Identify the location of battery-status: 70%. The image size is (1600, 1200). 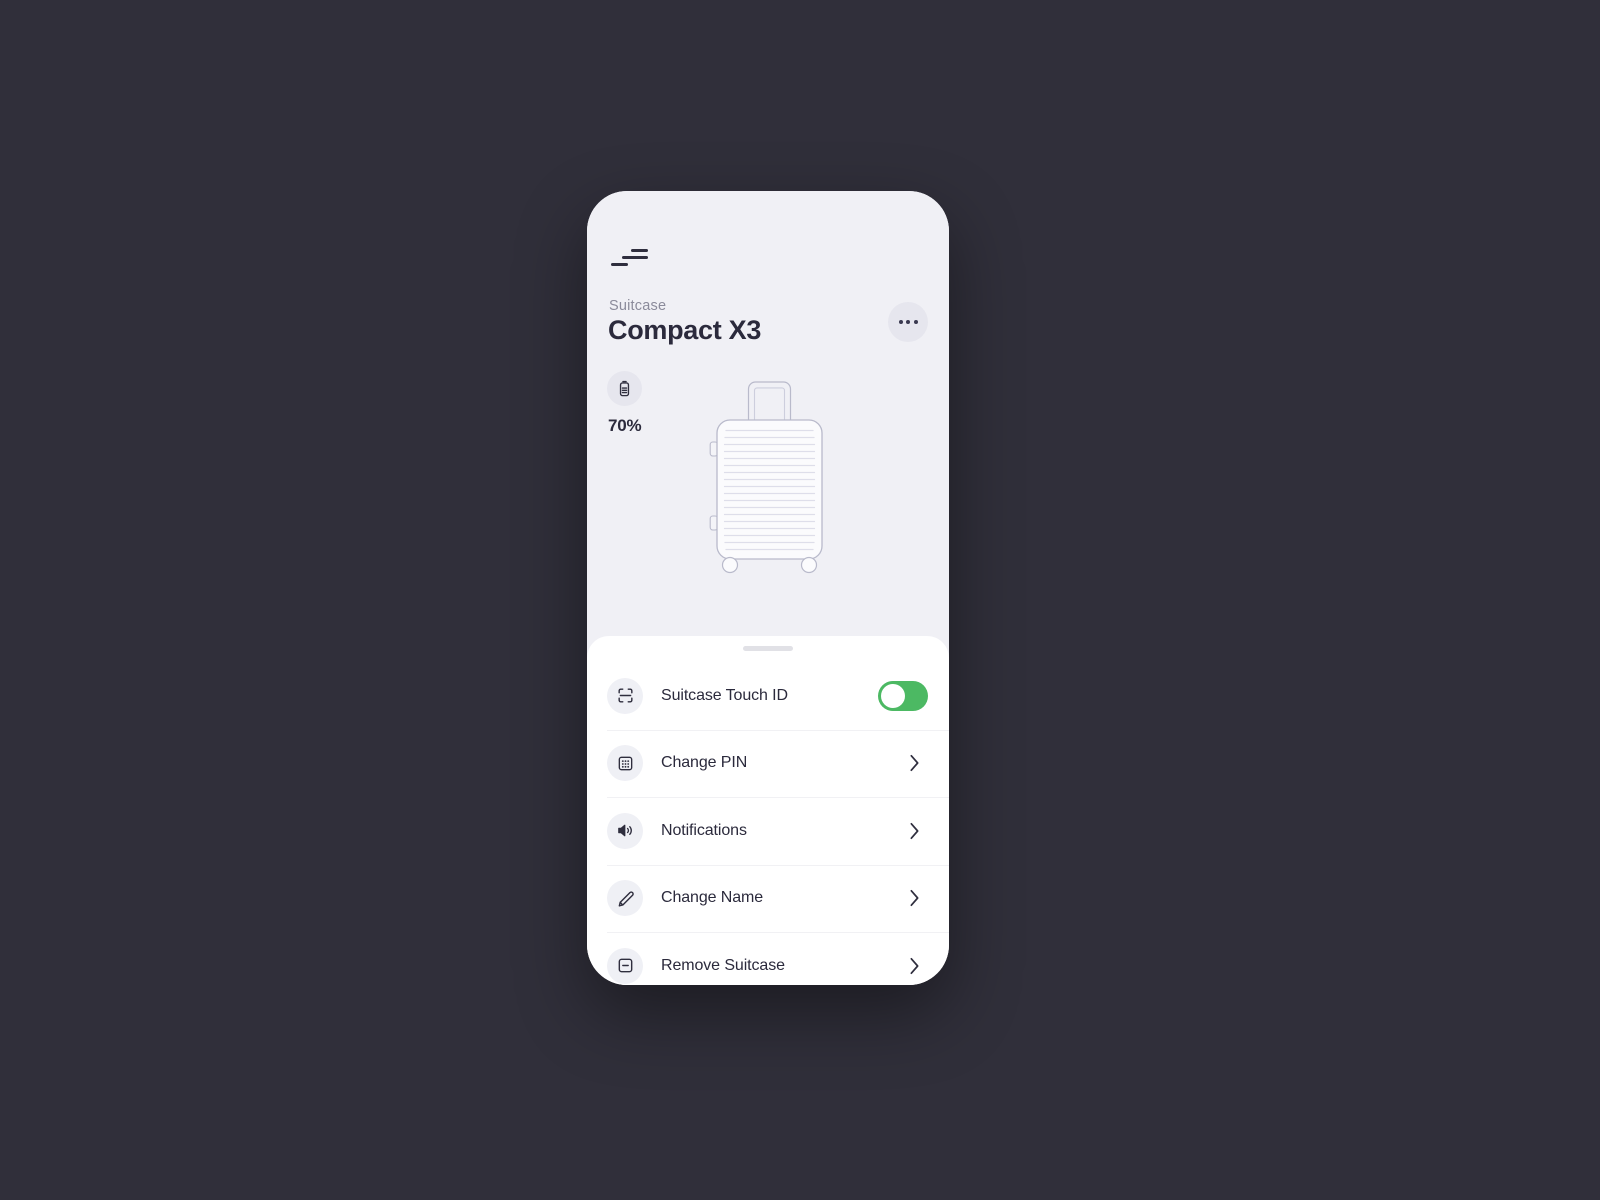
(624, 403).